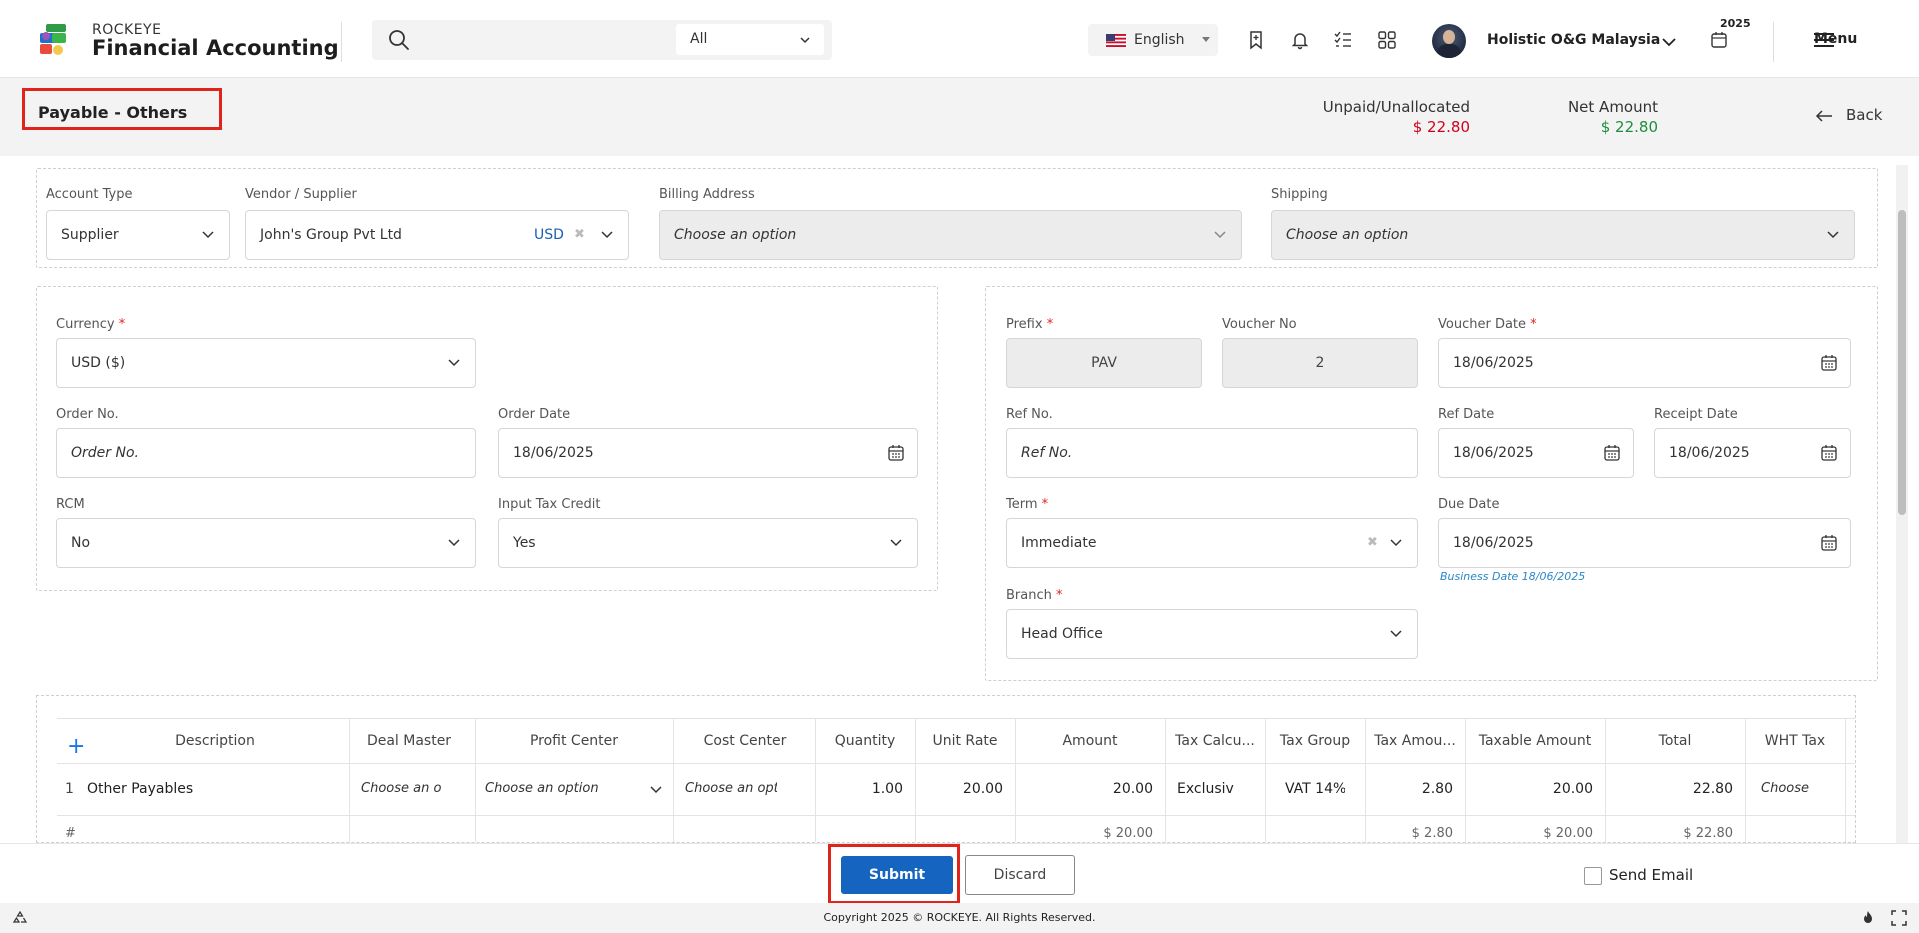 The width and height of the screenshot is (1919, 933). What do you see at coordinates (1387, 40) in the screenshot?
I see `apps-grid-icon` at bounding box center [1387, 40].